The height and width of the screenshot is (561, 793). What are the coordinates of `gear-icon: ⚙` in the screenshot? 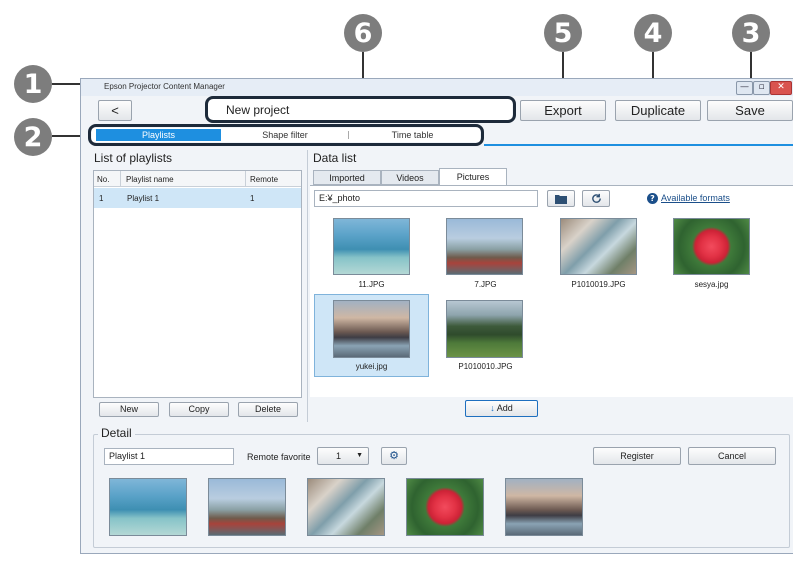 It's located at (394, 456).